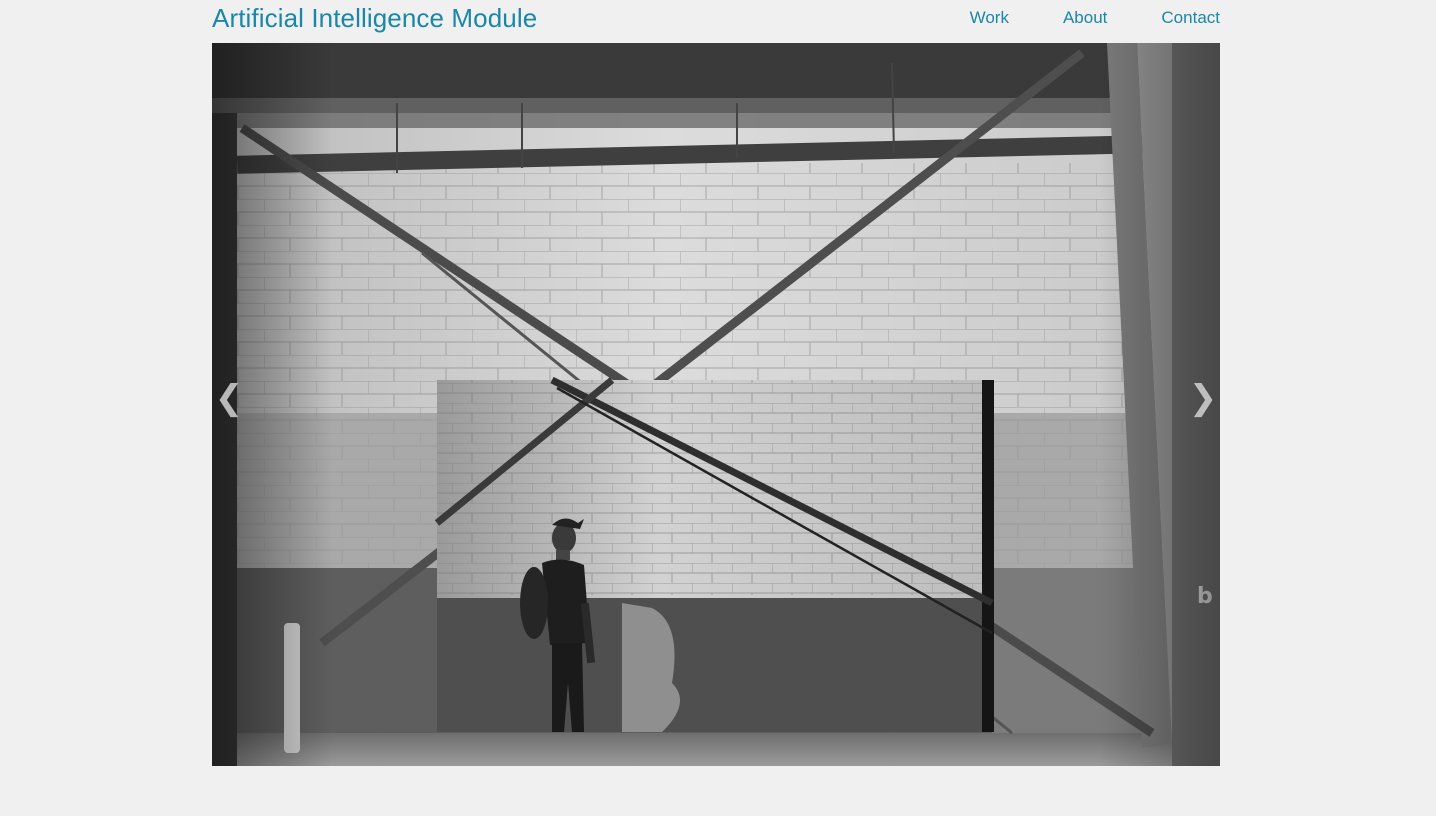 Image resolution: width=1436 pixels, height=816 pixels. I want to click on prev-slide-button: ❮, so click(229, 398).